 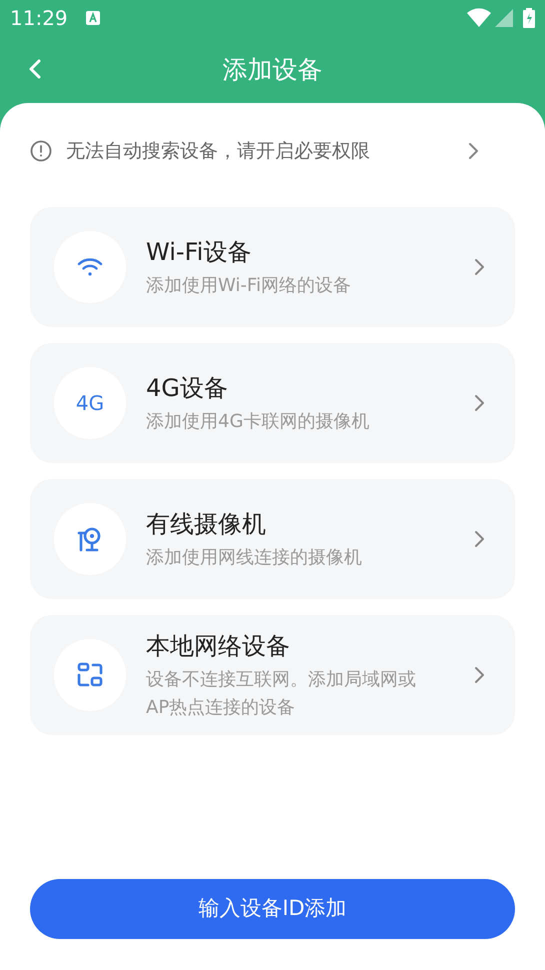 What do you see at coordinates (249, 286) in the screenshot?
I see `device-type-description: 添加使用Wi-Fi网络的设备` at bounding box center [249, 286].